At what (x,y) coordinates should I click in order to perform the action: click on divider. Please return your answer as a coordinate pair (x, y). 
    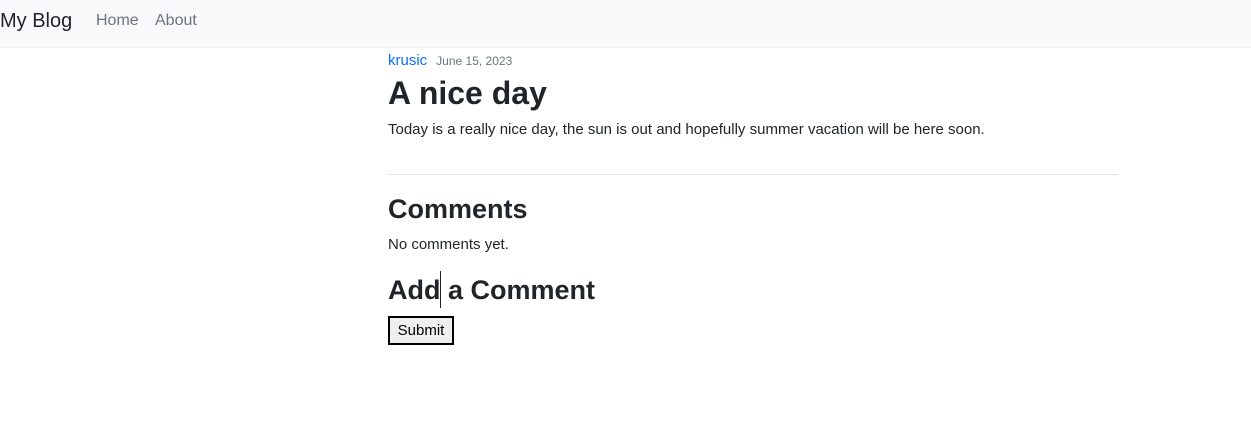
    Looking at the image, I should click on (753, 174).